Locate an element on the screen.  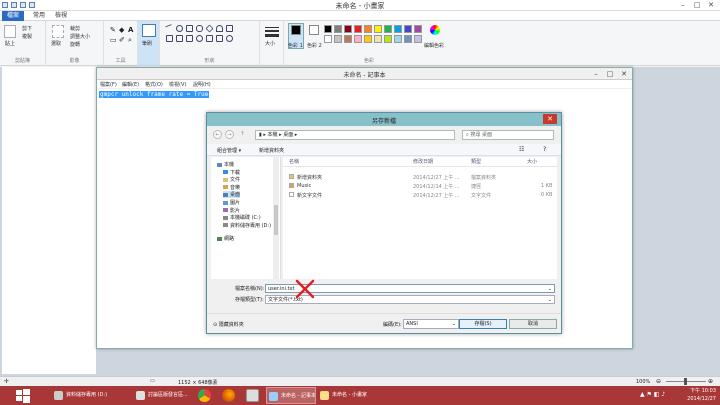
rectangle-shape-icon is located at coordinates (189, 28).